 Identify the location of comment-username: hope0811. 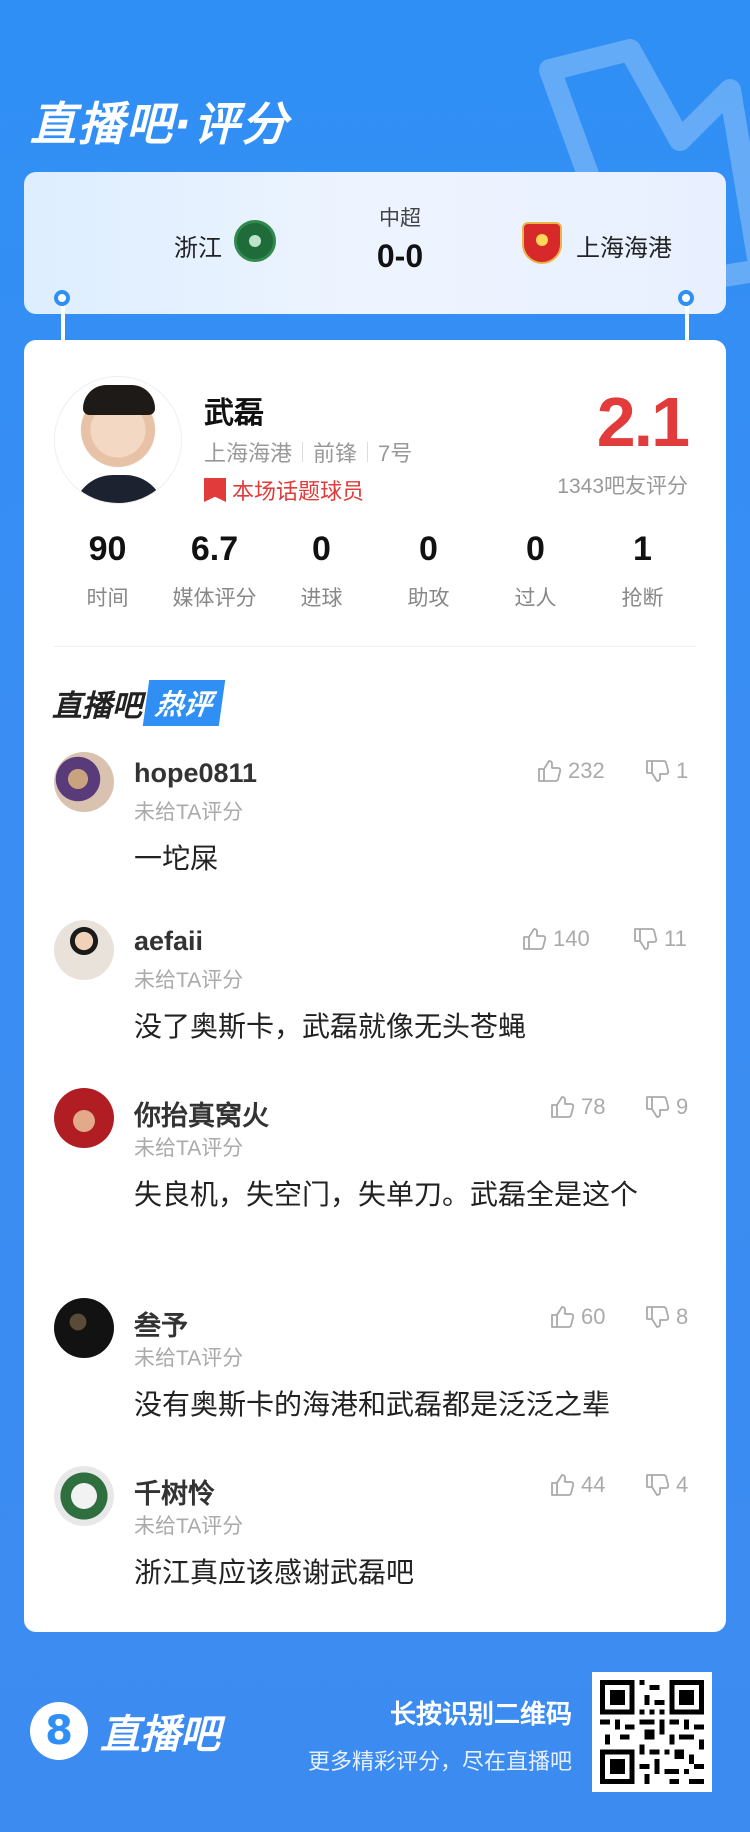
(195, 773).